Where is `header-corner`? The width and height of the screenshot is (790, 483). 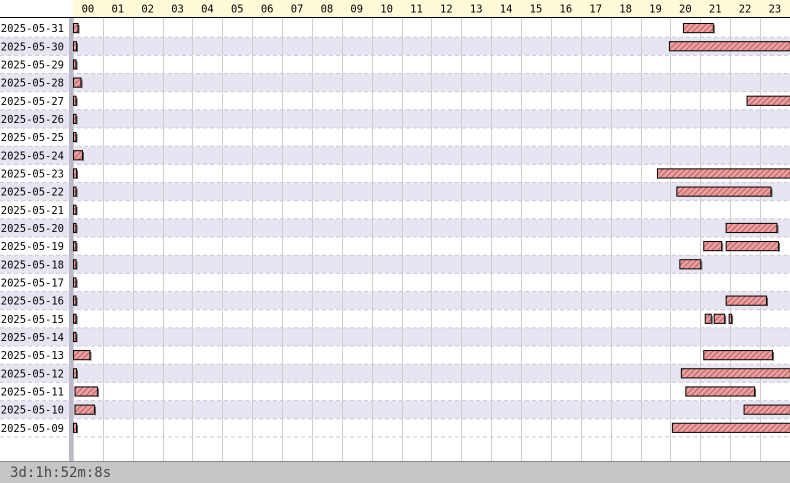 header-corner is located at coordinates (36, 8).